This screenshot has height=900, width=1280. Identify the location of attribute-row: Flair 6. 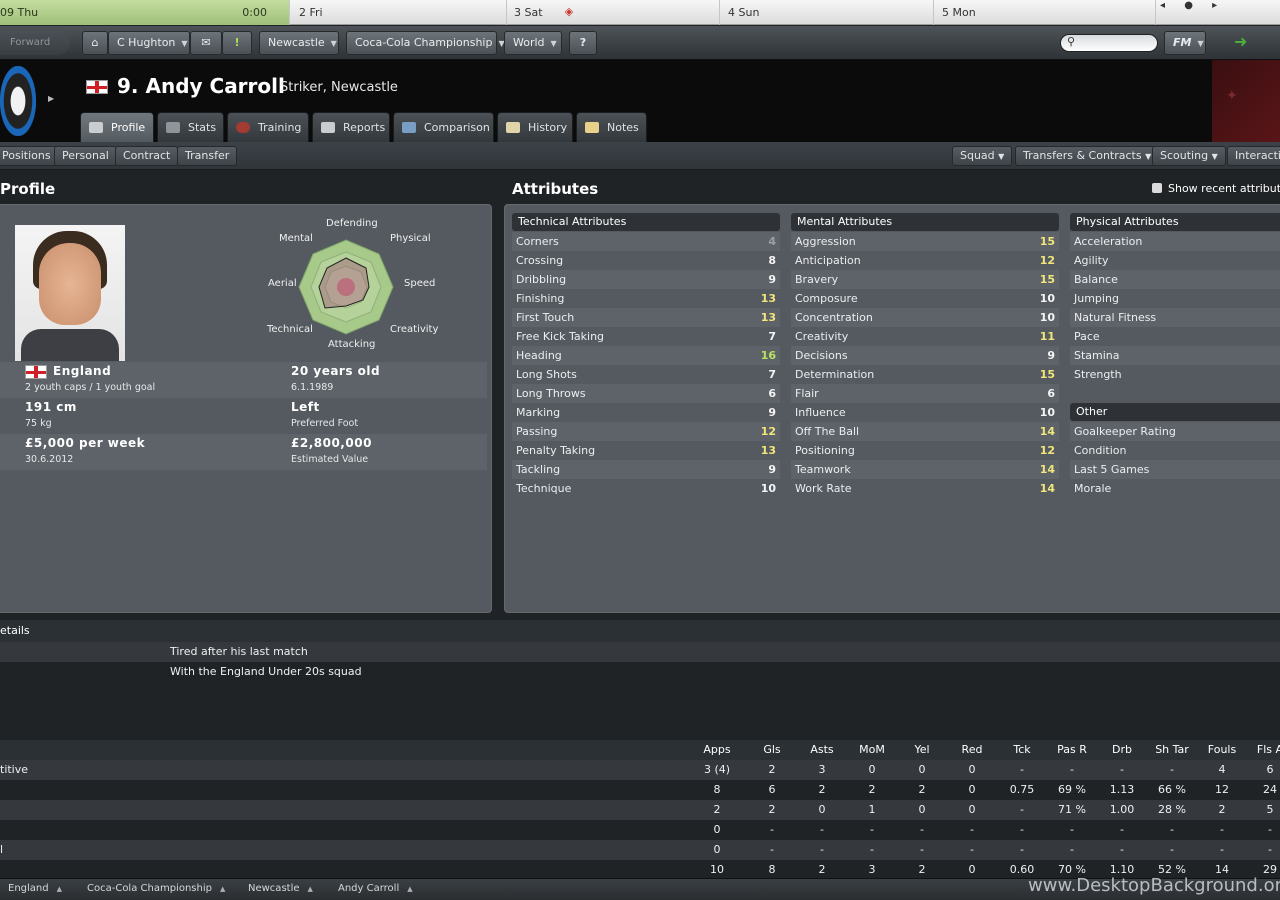
(925, 393).